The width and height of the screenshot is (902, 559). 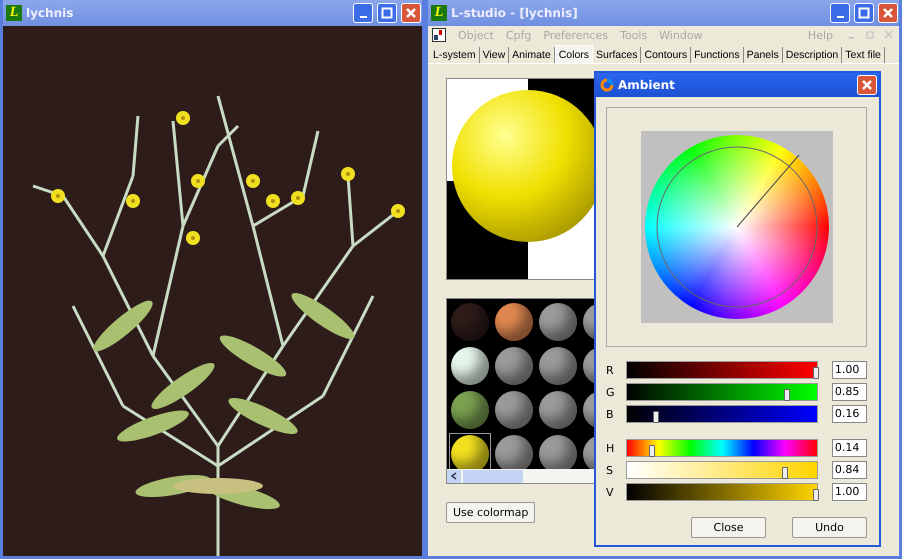 I want to click on tab: View, so click(x=495, y=55).